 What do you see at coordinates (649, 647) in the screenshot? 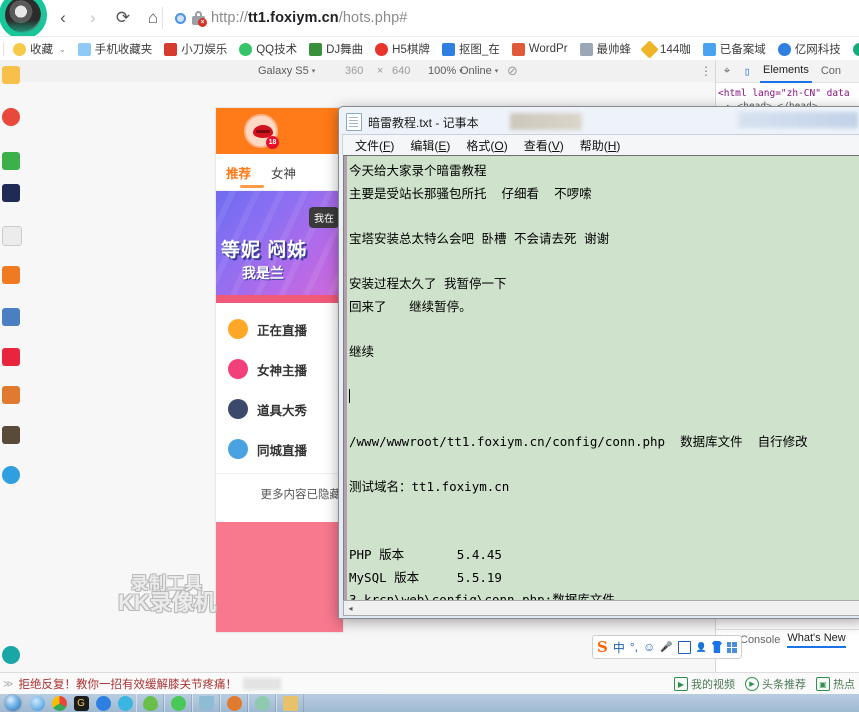
I see `emoji-icon: ☺` at bounding box center [649, 647].